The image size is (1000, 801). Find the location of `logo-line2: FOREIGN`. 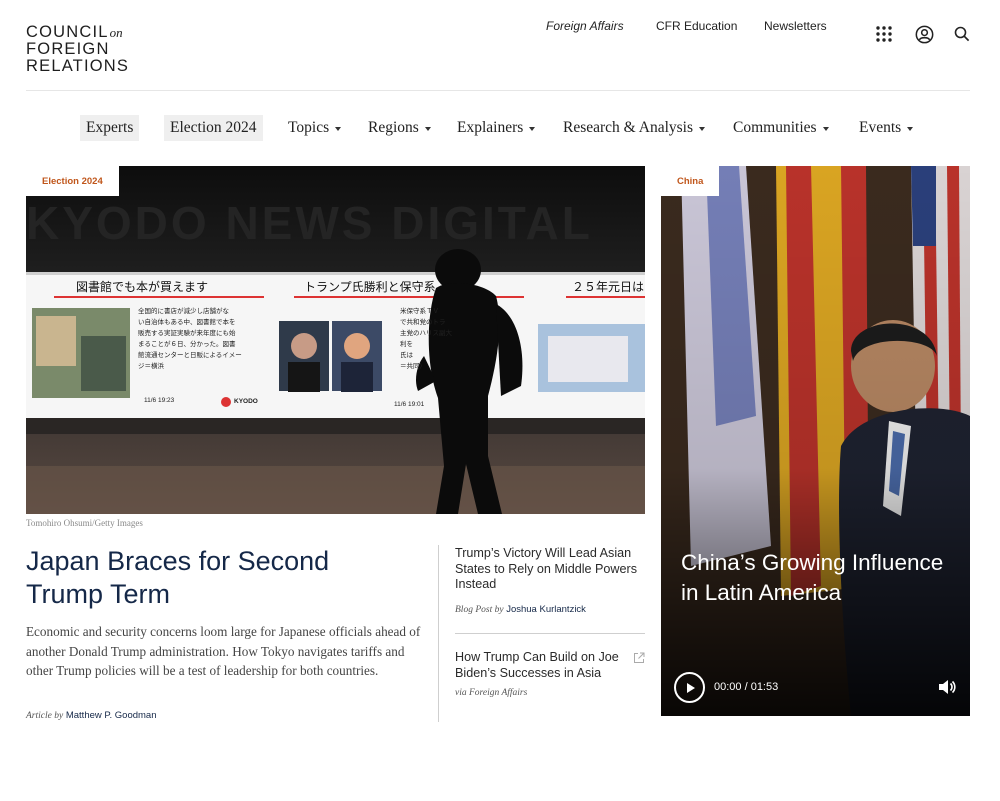

logo-line2: FOREIGN is located at coordinates (68, 49).